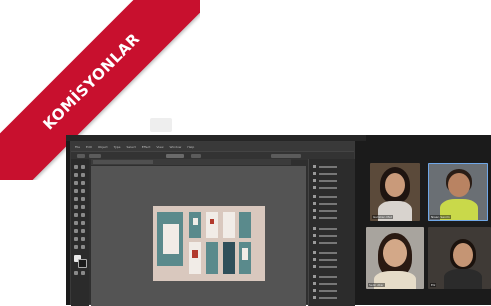 This screenshot has height=306, width=491. I want to click on symbol-tool-icon, so click(76, 231).